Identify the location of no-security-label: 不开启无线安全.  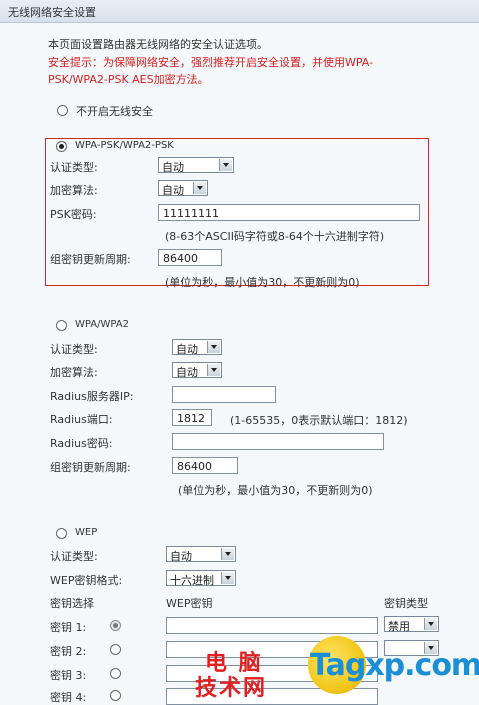
(114, 111).